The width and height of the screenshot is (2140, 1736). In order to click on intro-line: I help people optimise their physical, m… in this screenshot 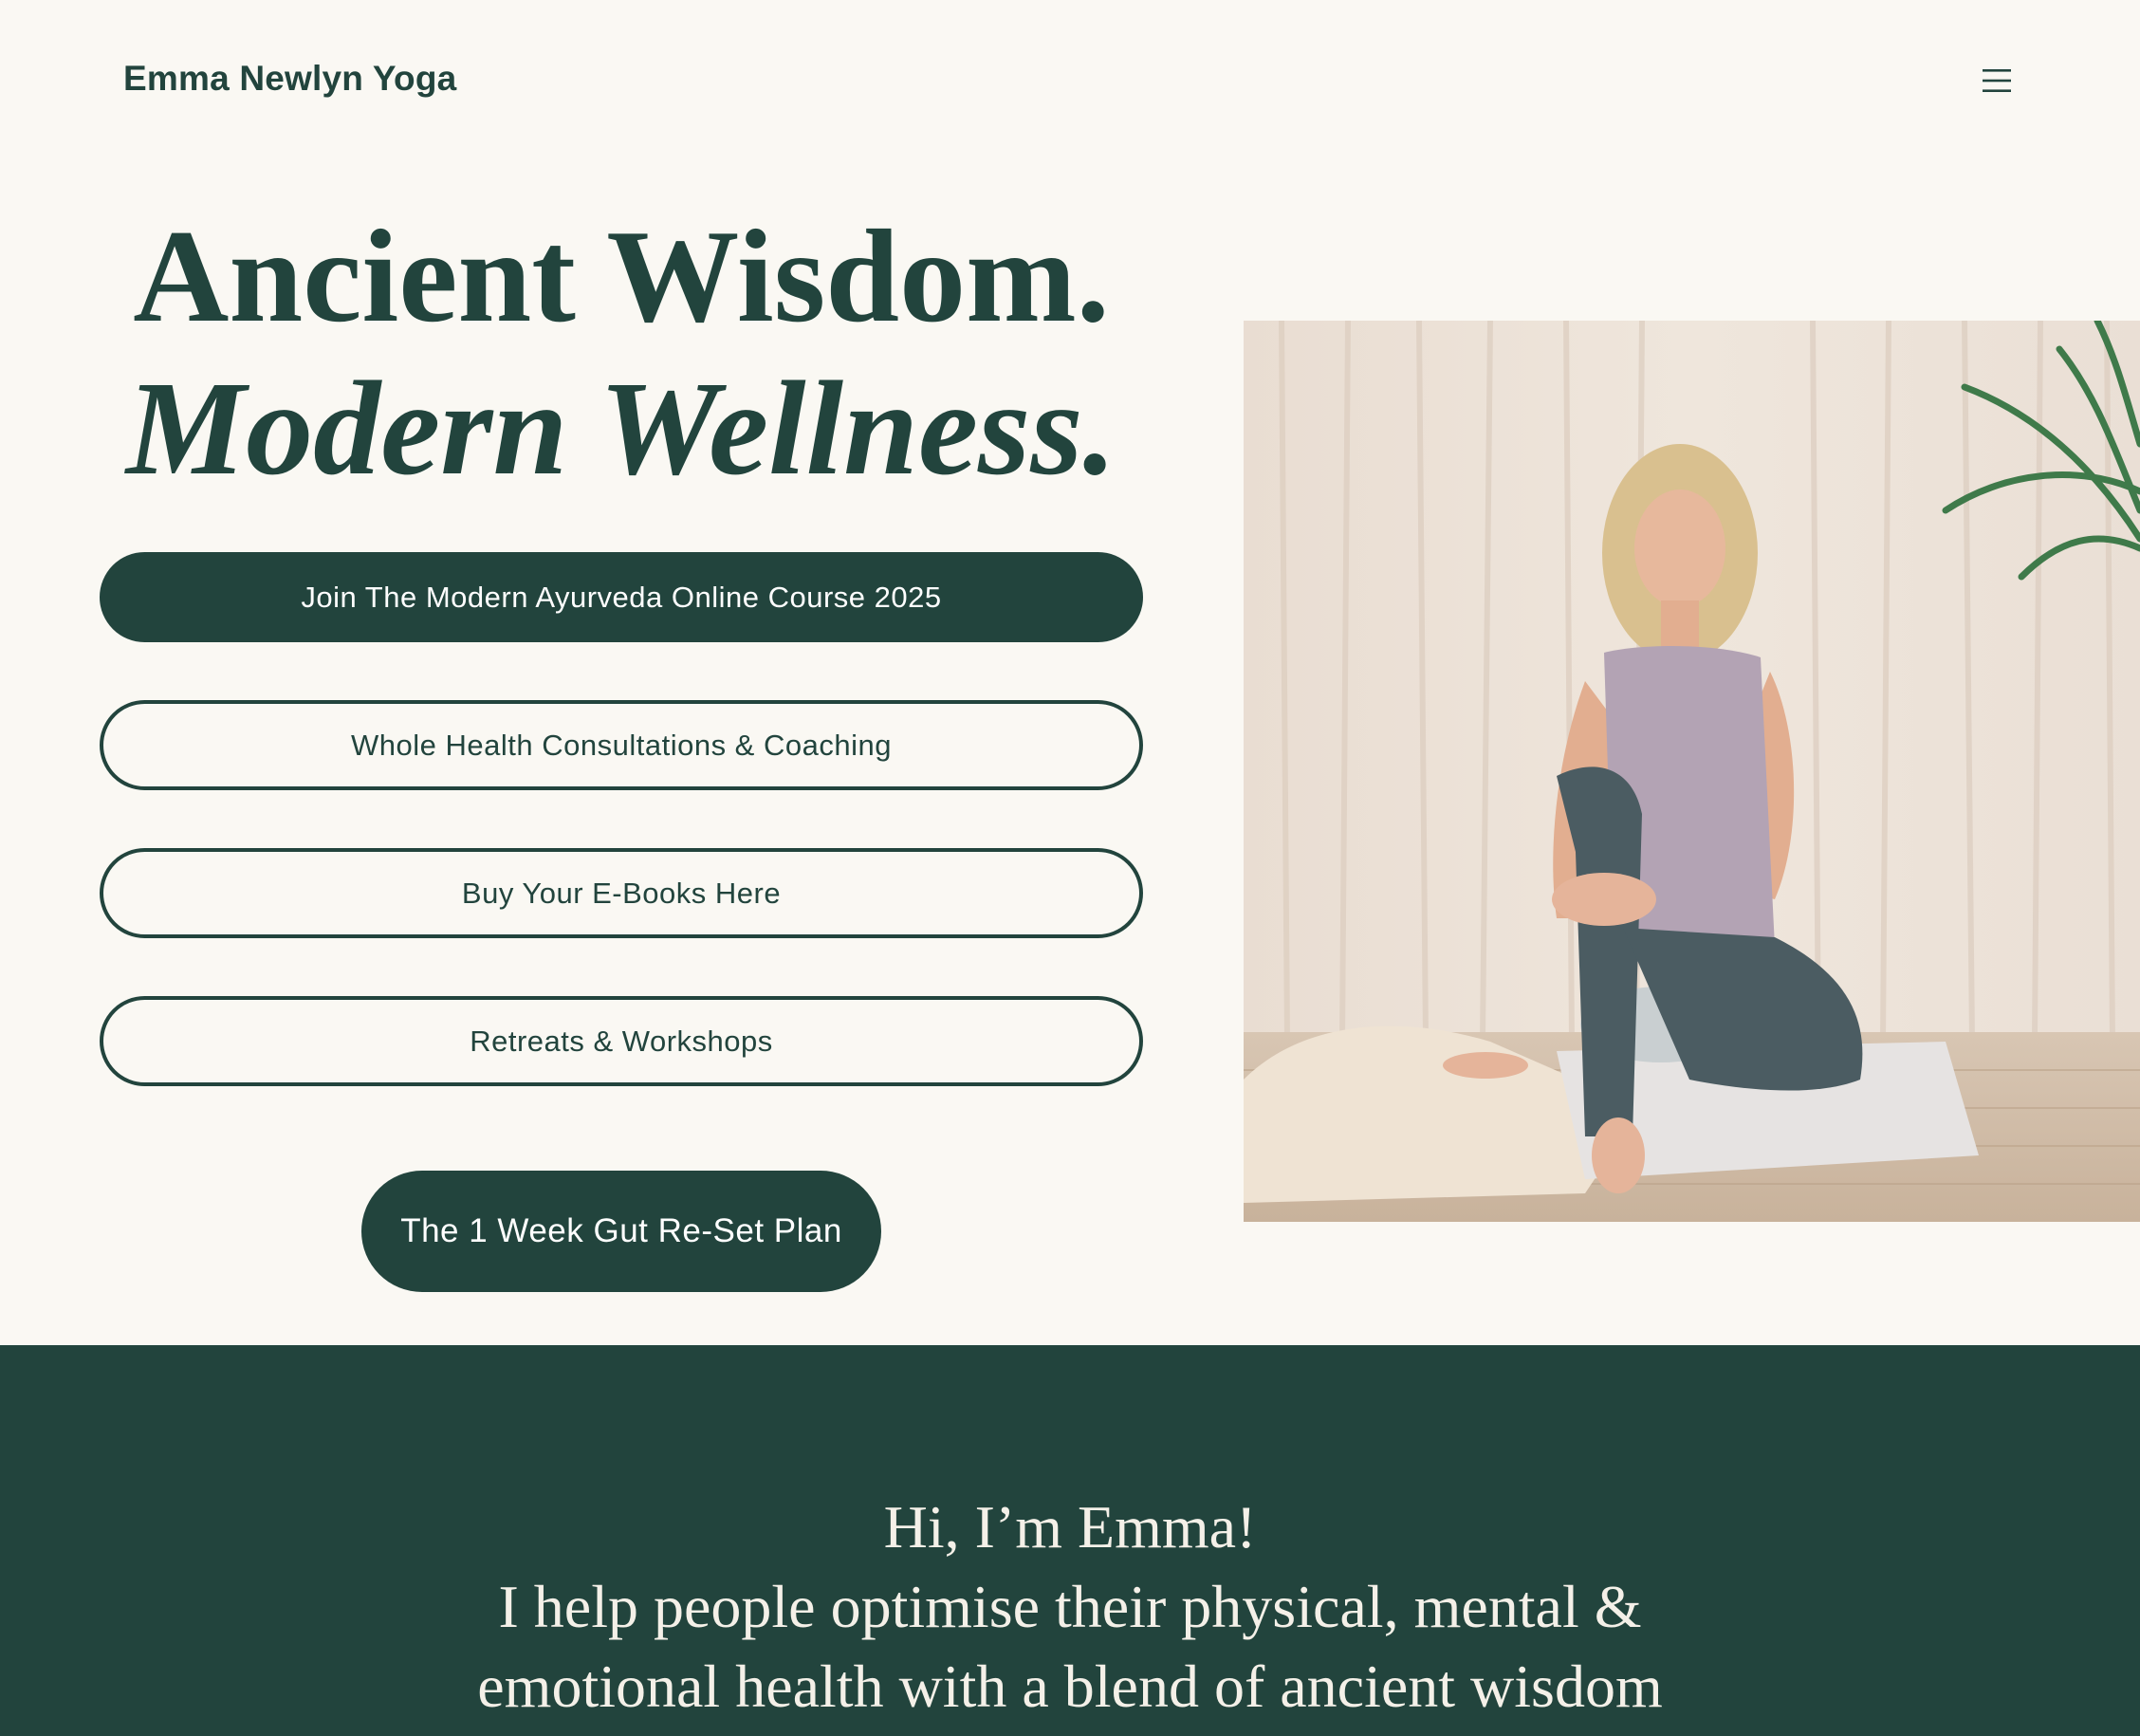, I will do `click(1070, 1607)`.